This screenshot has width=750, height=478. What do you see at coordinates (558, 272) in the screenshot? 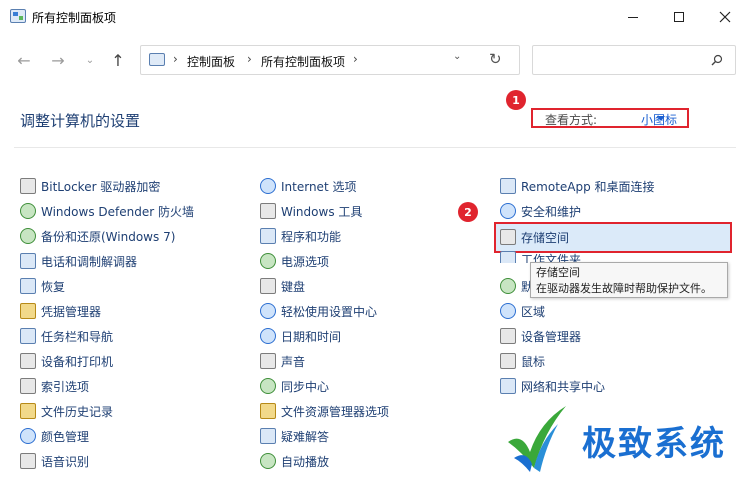
I see `tooltip-title: 存储空间` at bounding box center [558, 272].